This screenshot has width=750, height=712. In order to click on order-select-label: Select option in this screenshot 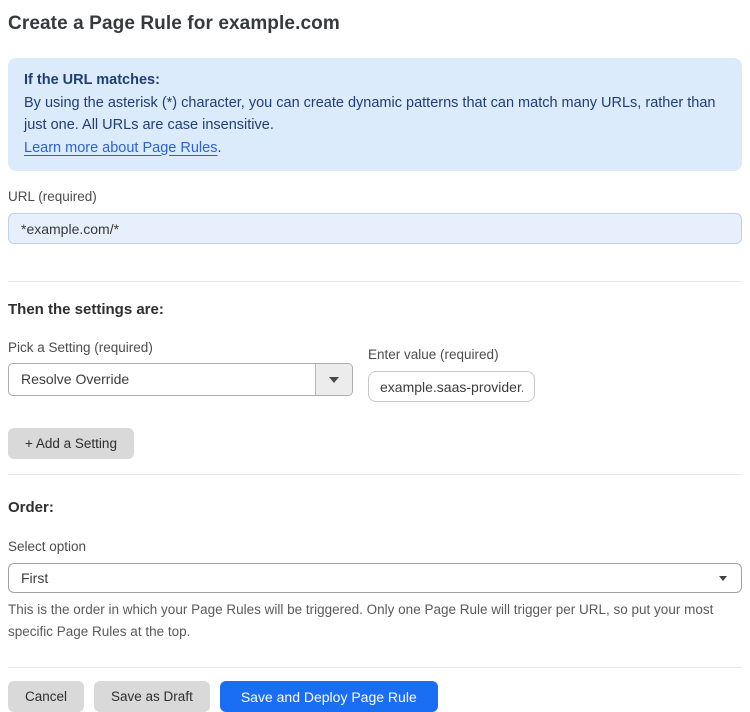, I will do `click(47, 546)`.